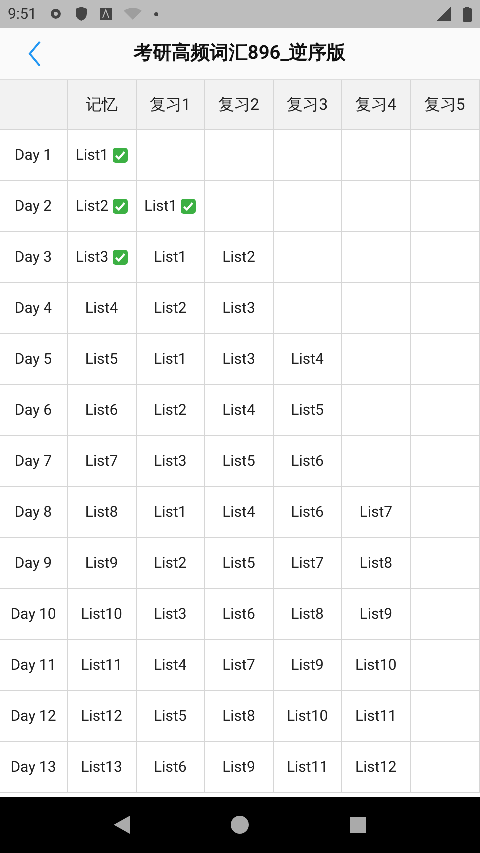  What do you see at coordinates (445, 105) in the screenshot?
I see `column-header: 复习5` at bounding box center [445, 105].